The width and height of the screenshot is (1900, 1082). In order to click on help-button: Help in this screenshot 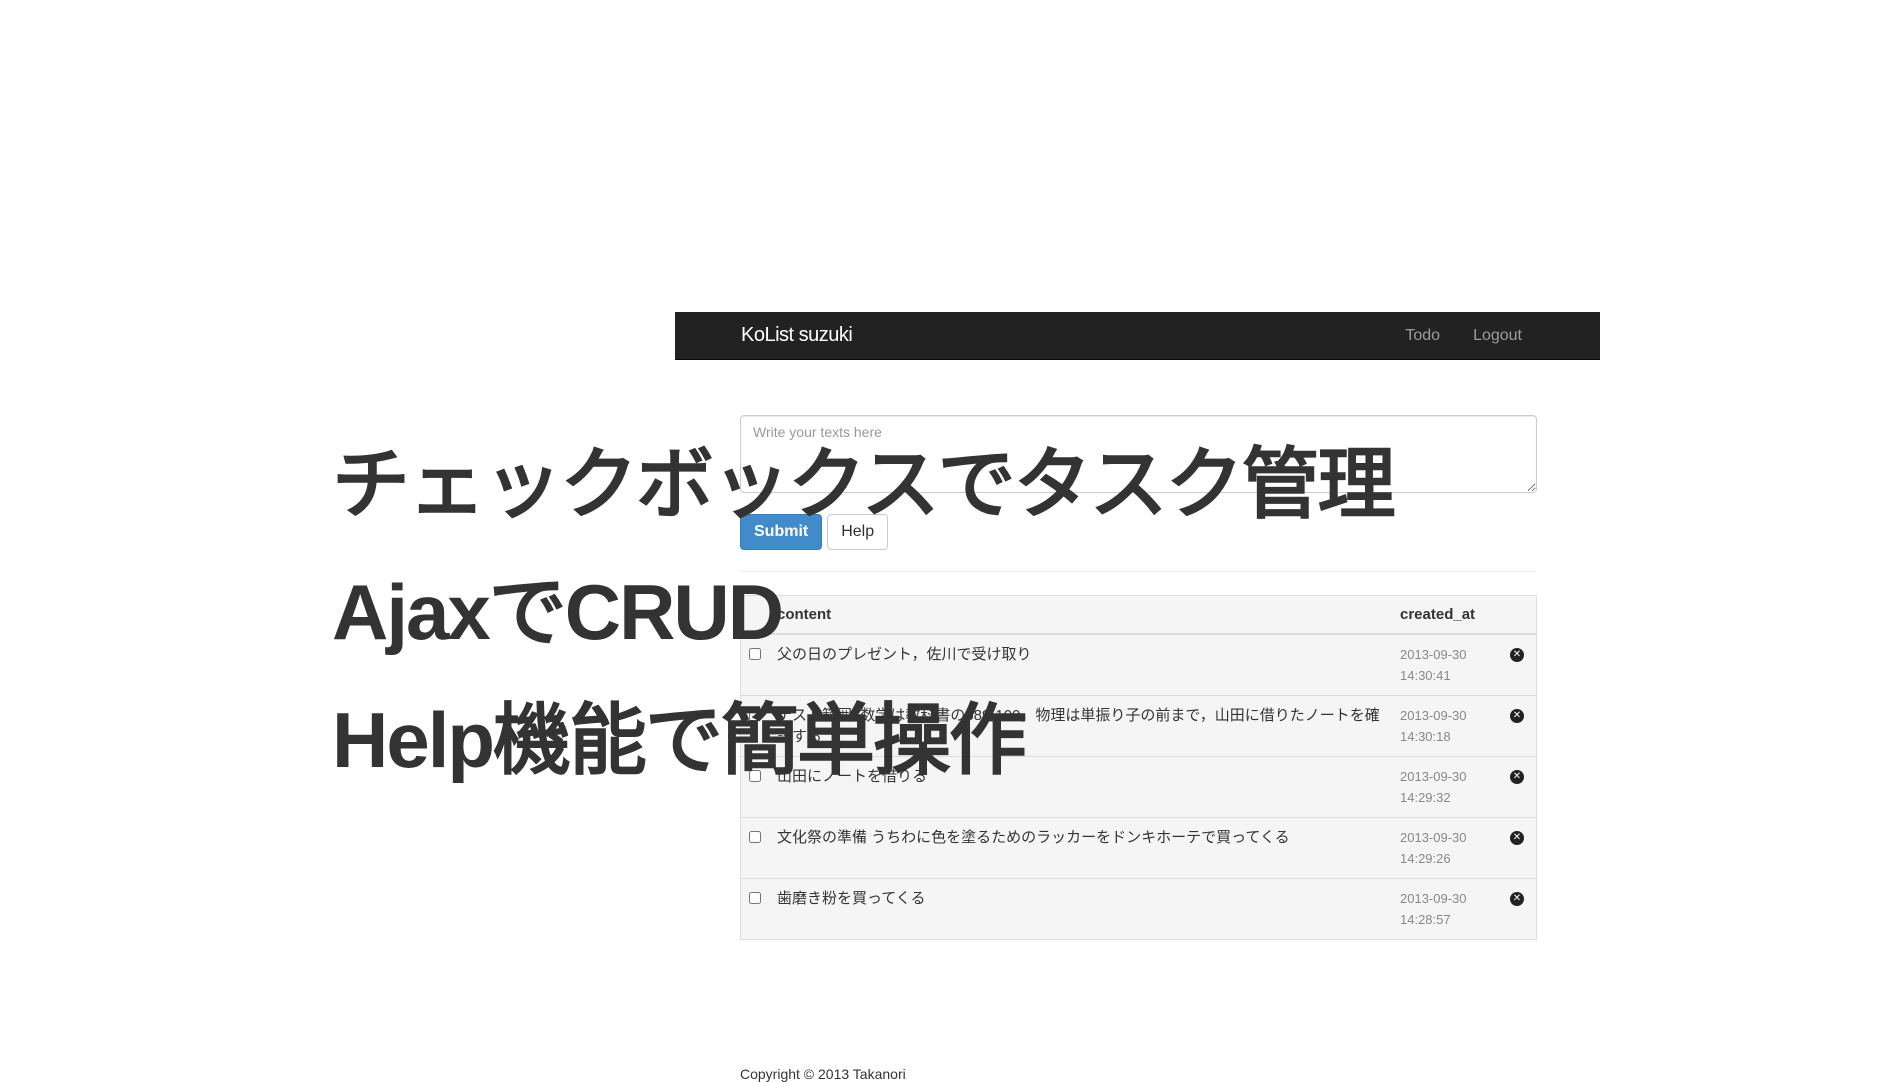, I will do `click(858, 532)`.